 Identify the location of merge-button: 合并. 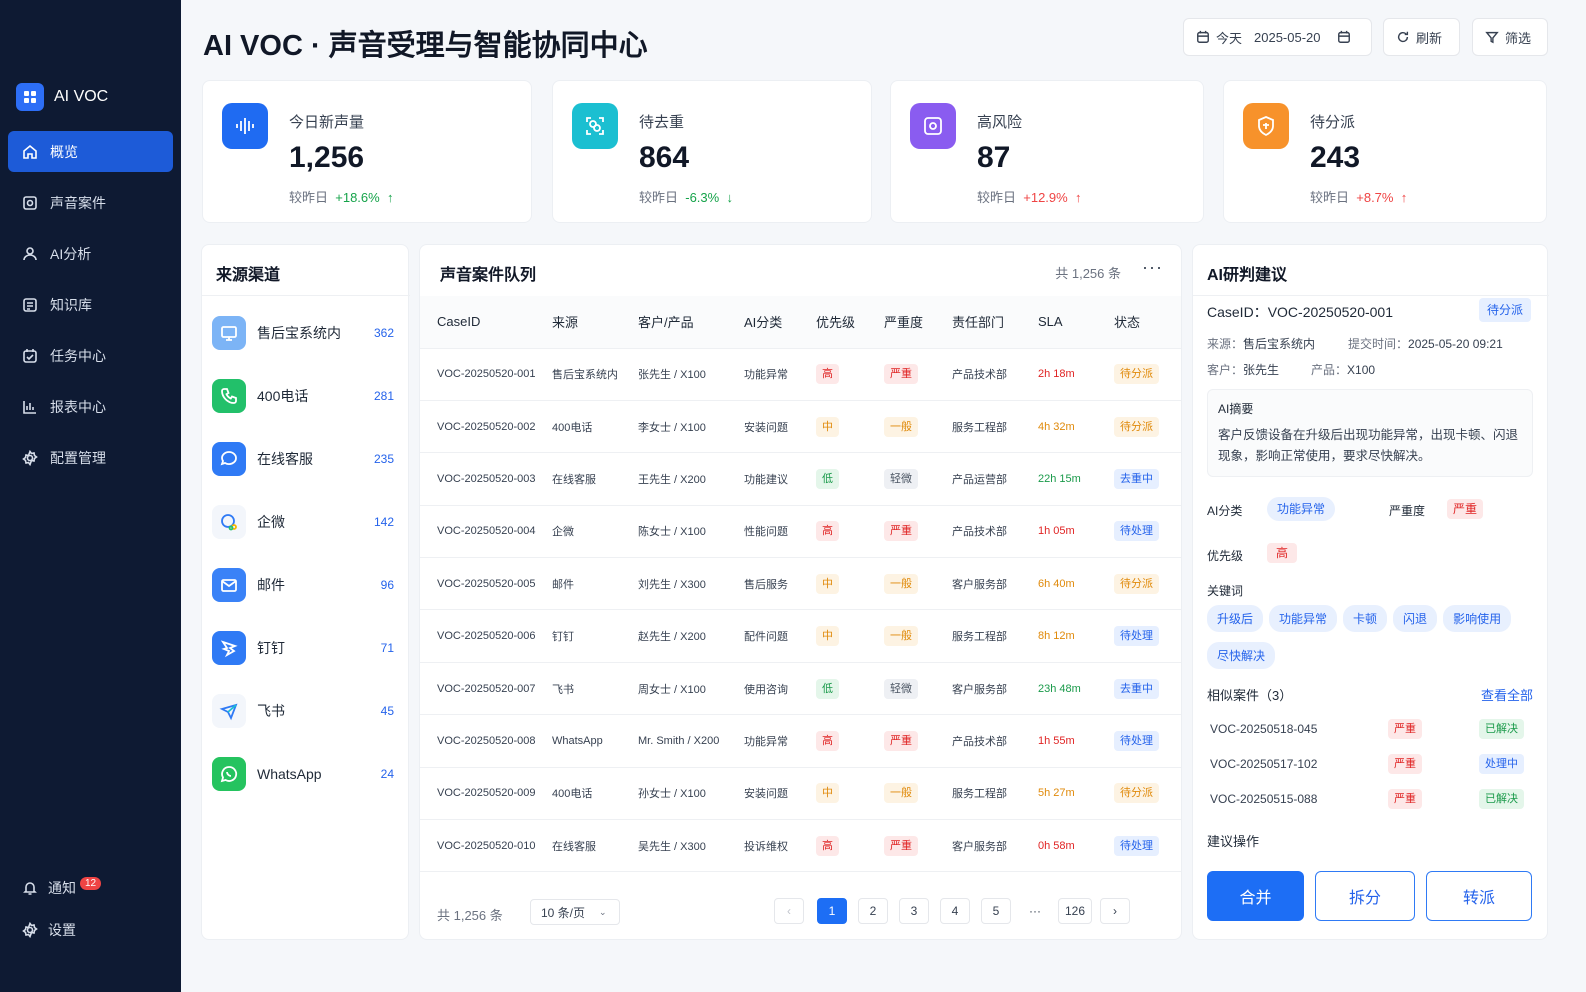
(1255, 896).